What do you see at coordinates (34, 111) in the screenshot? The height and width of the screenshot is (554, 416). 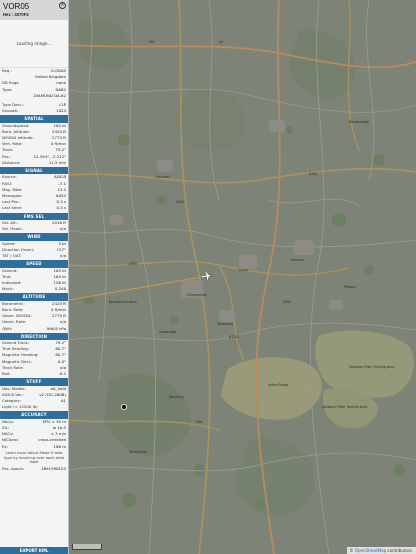 I see `info-row: Squawk: 1024` at bounding box center [34, 111].